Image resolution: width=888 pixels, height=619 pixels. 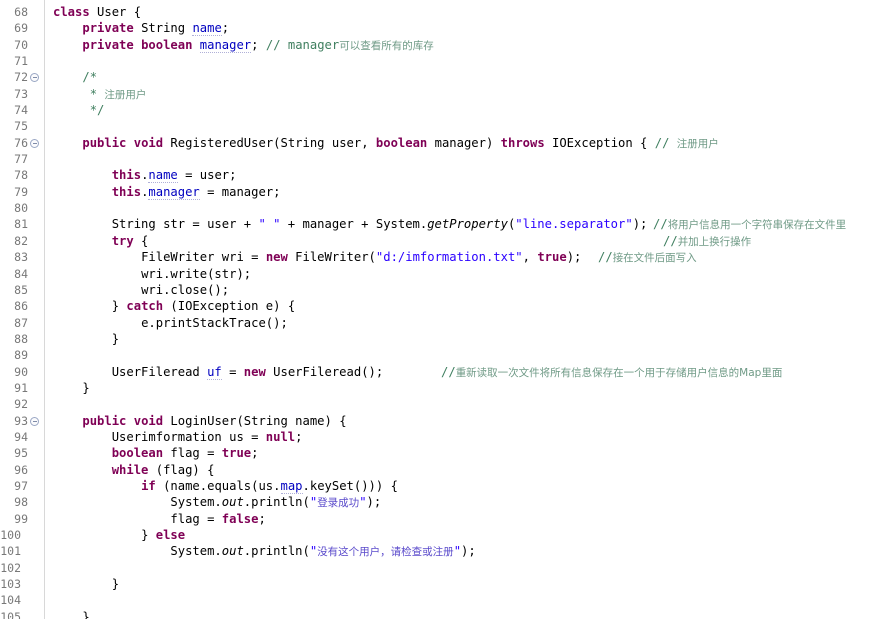 I want to click on gutter-row: 83, so click(x=22, y=257).